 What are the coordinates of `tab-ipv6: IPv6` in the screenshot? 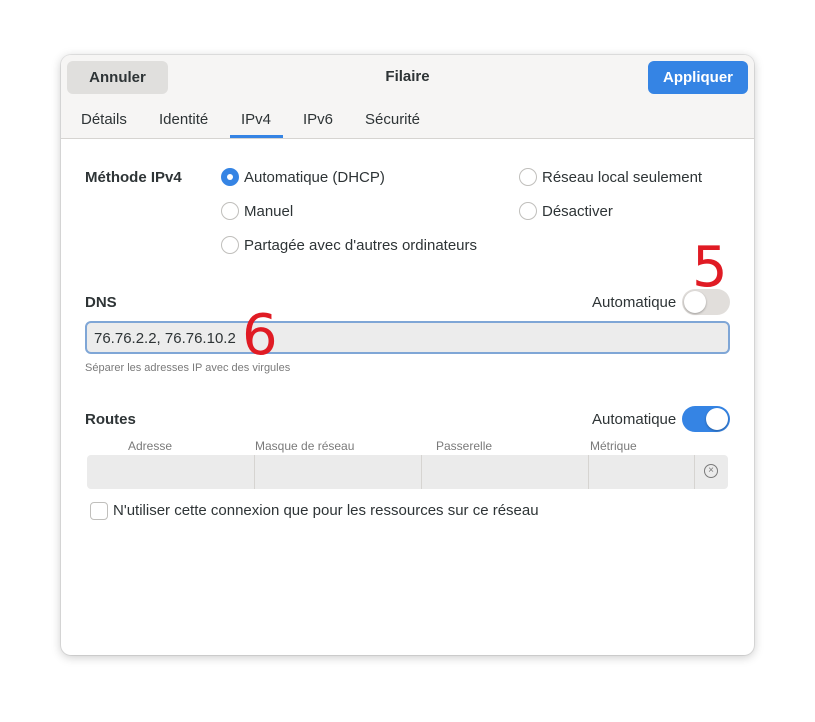 It's located at (318, 119).